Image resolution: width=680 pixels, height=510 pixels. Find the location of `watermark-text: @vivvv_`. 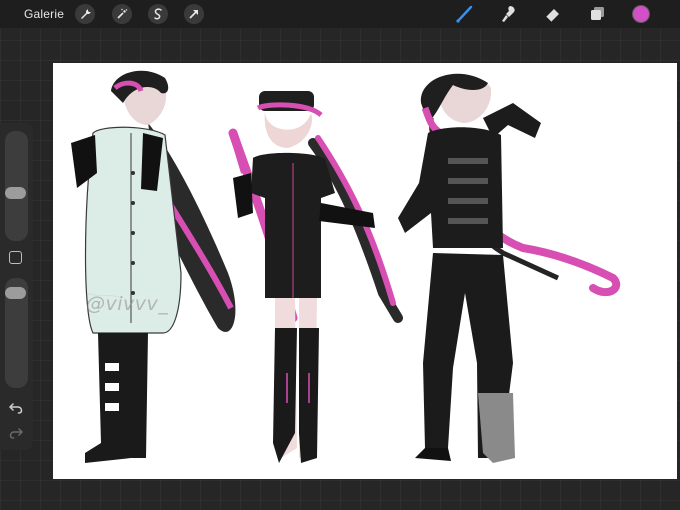

watermark-text: @vivvv_ is located at coordinates (127, 304).